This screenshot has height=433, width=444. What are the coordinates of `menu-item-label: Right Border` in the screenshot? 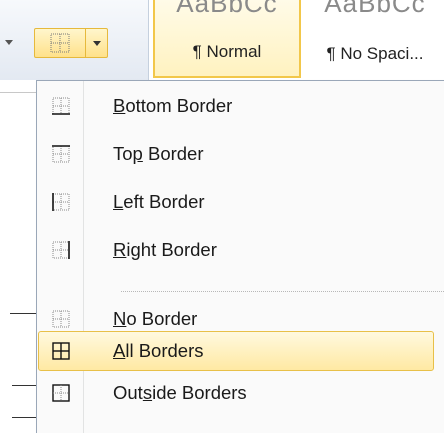 It's located at (165, 249).